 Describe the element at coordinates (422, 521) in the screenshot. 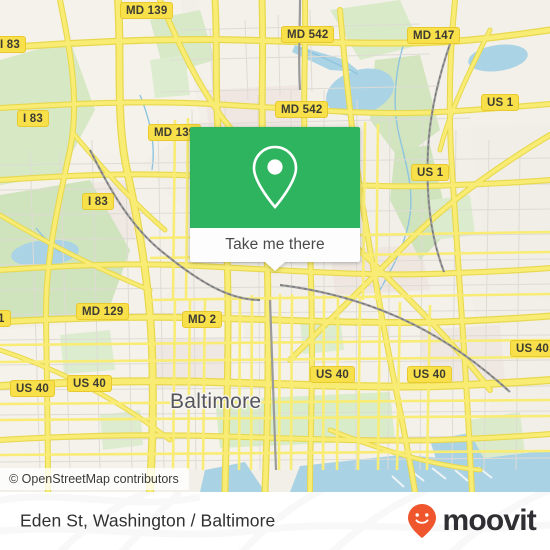

I see `moovit-smiley-pin-icon` at that location.